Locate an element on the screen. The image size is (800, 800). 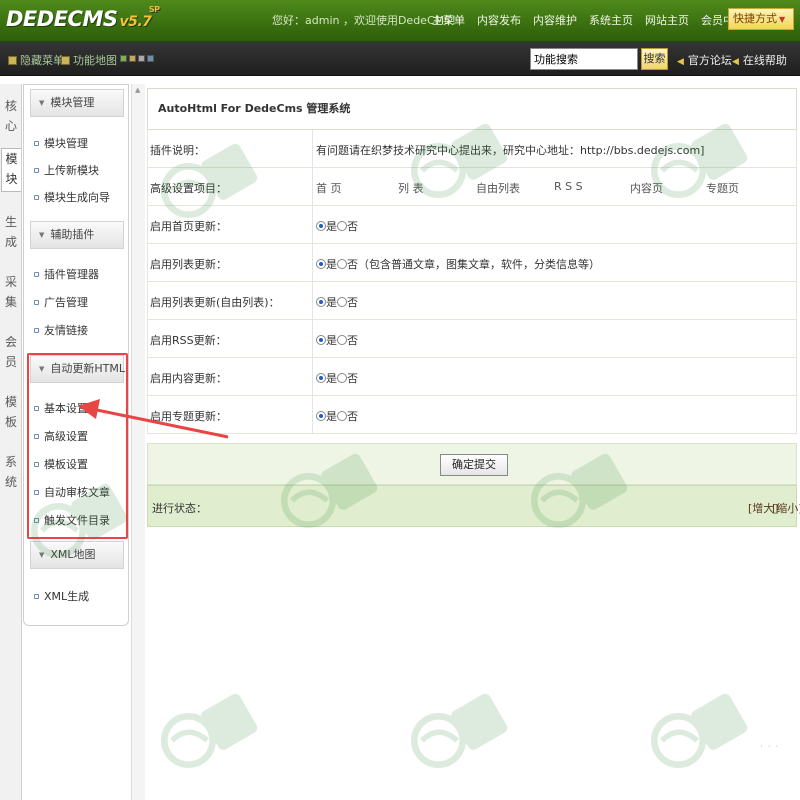
tab-generate: 生成 is located at coordinates (11, 234).